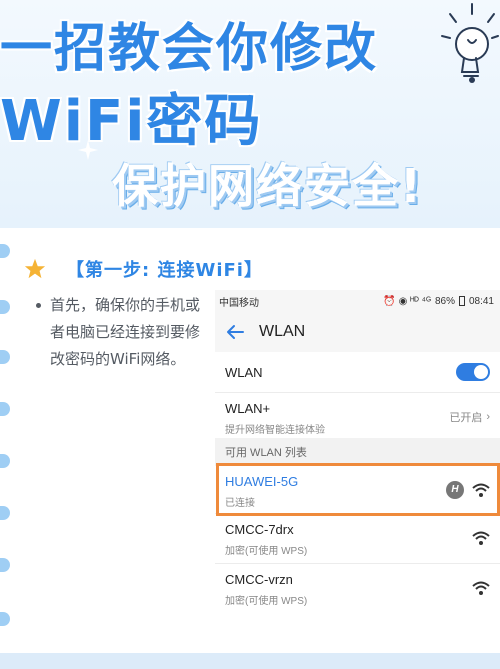 The height and width of the screenshot is (669, 500). I want to click on page-title: WLAN, so click(282, 331).